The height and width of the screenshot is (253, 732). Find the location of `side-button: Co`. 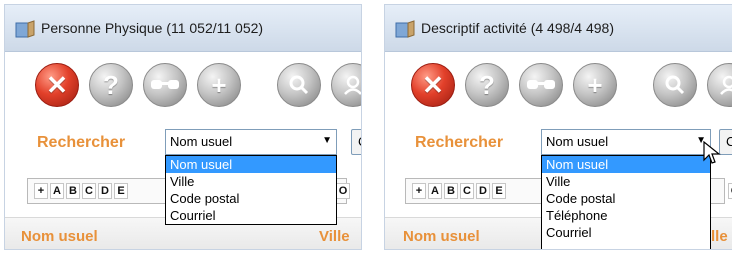

side-button: Co is located at coordinates (356, 142).